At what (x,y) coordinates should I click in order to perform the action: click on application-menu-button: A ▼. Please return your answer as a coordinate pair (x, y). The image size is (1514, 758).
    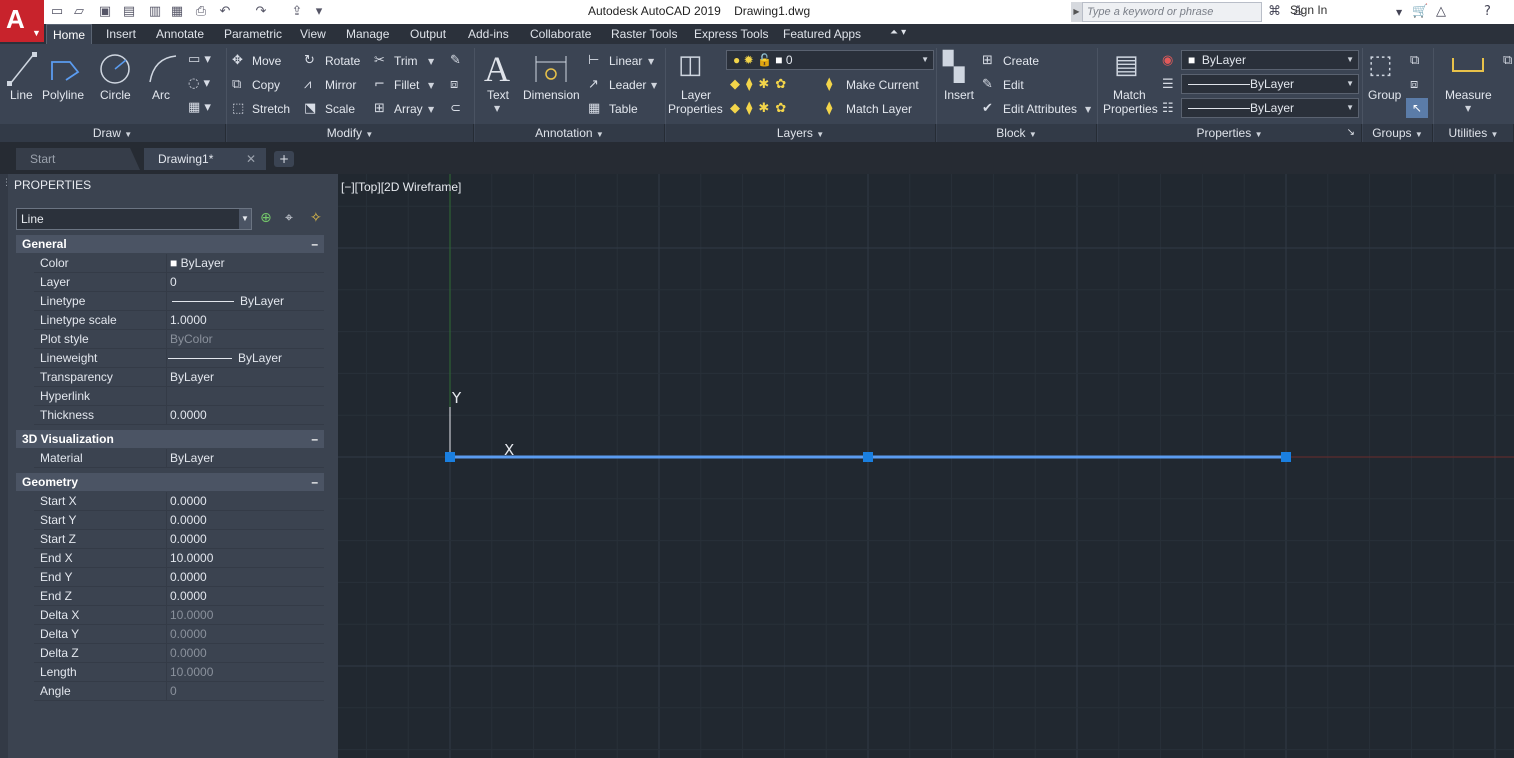
    Looking at the image, I should click on (22, 21).